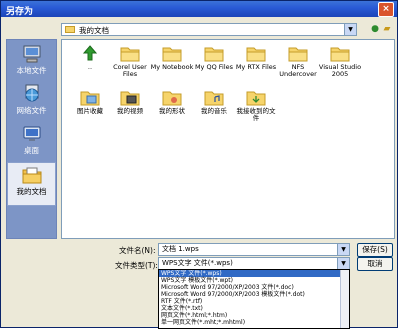 The width and height of the screenshot is (400, 329). I want to click on filename-input: 文档 1.wps ▼, so click(254, 249).